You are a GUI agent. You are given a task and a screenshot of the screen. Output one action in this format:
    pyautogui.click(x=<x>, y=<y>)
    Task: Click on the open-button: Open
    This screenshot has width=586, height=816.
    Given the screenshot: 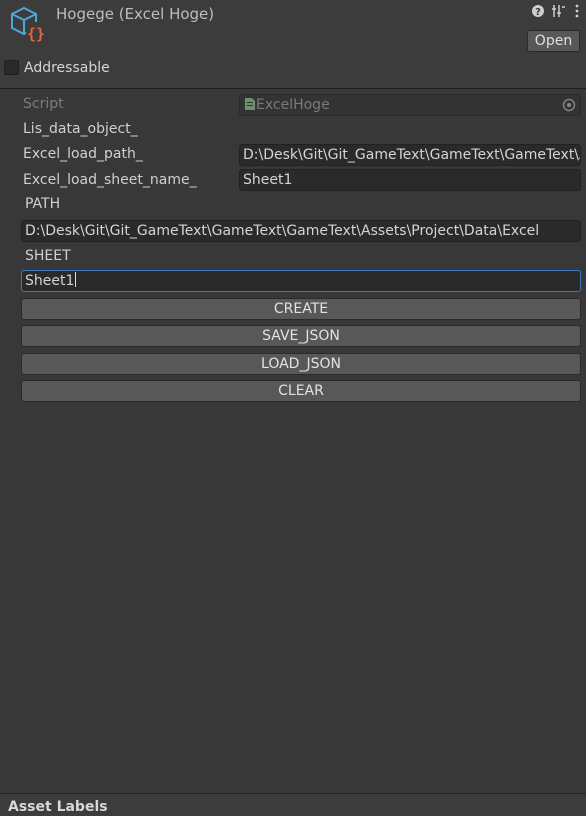 What is the action you would take?
    pyautogui.click(x=553, y=41)
    